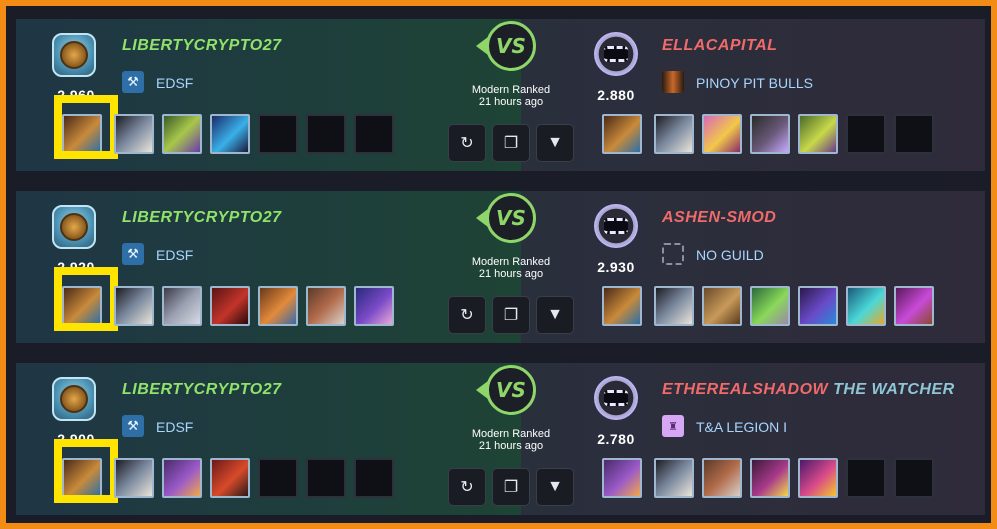 The width and height of the screenshot is (997, 529). Describe the element at coordinates (745, 389) in the screenshot. I see `opponent-name: ETHEREALSHADOW` at that location.